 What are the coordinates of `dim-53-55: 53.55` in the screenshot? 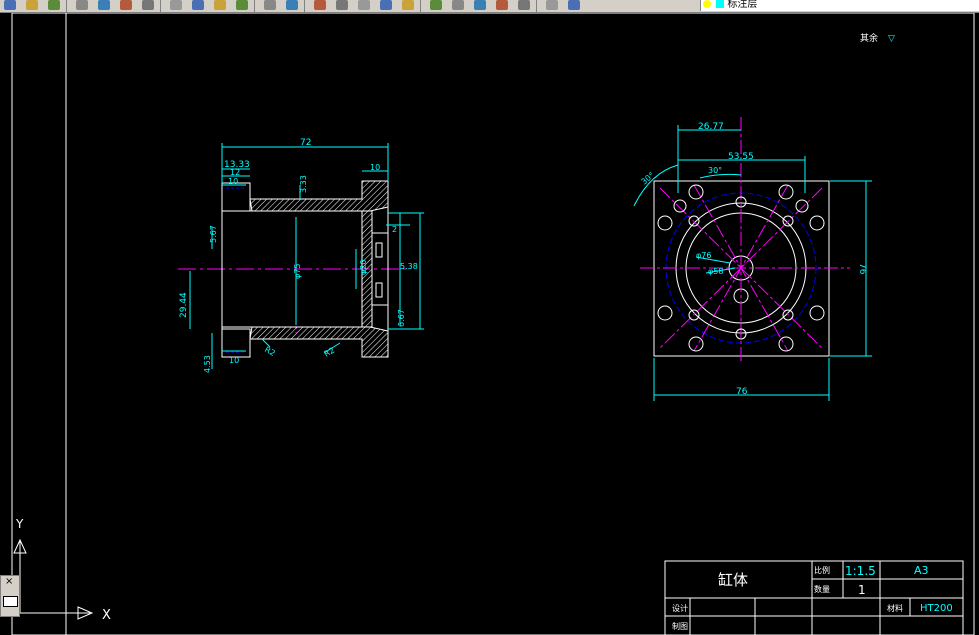 It's located at (741, 157).